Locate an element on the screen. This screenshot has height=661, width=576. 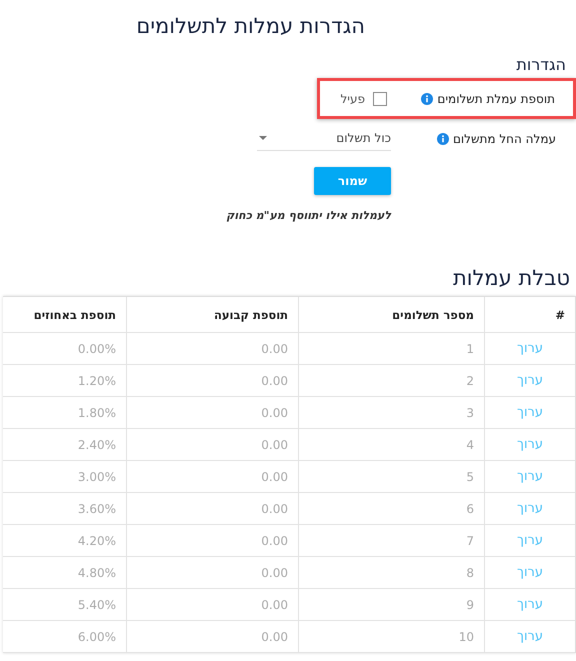
column-header: תוספת קבועה is located at coordinates (212, 314).